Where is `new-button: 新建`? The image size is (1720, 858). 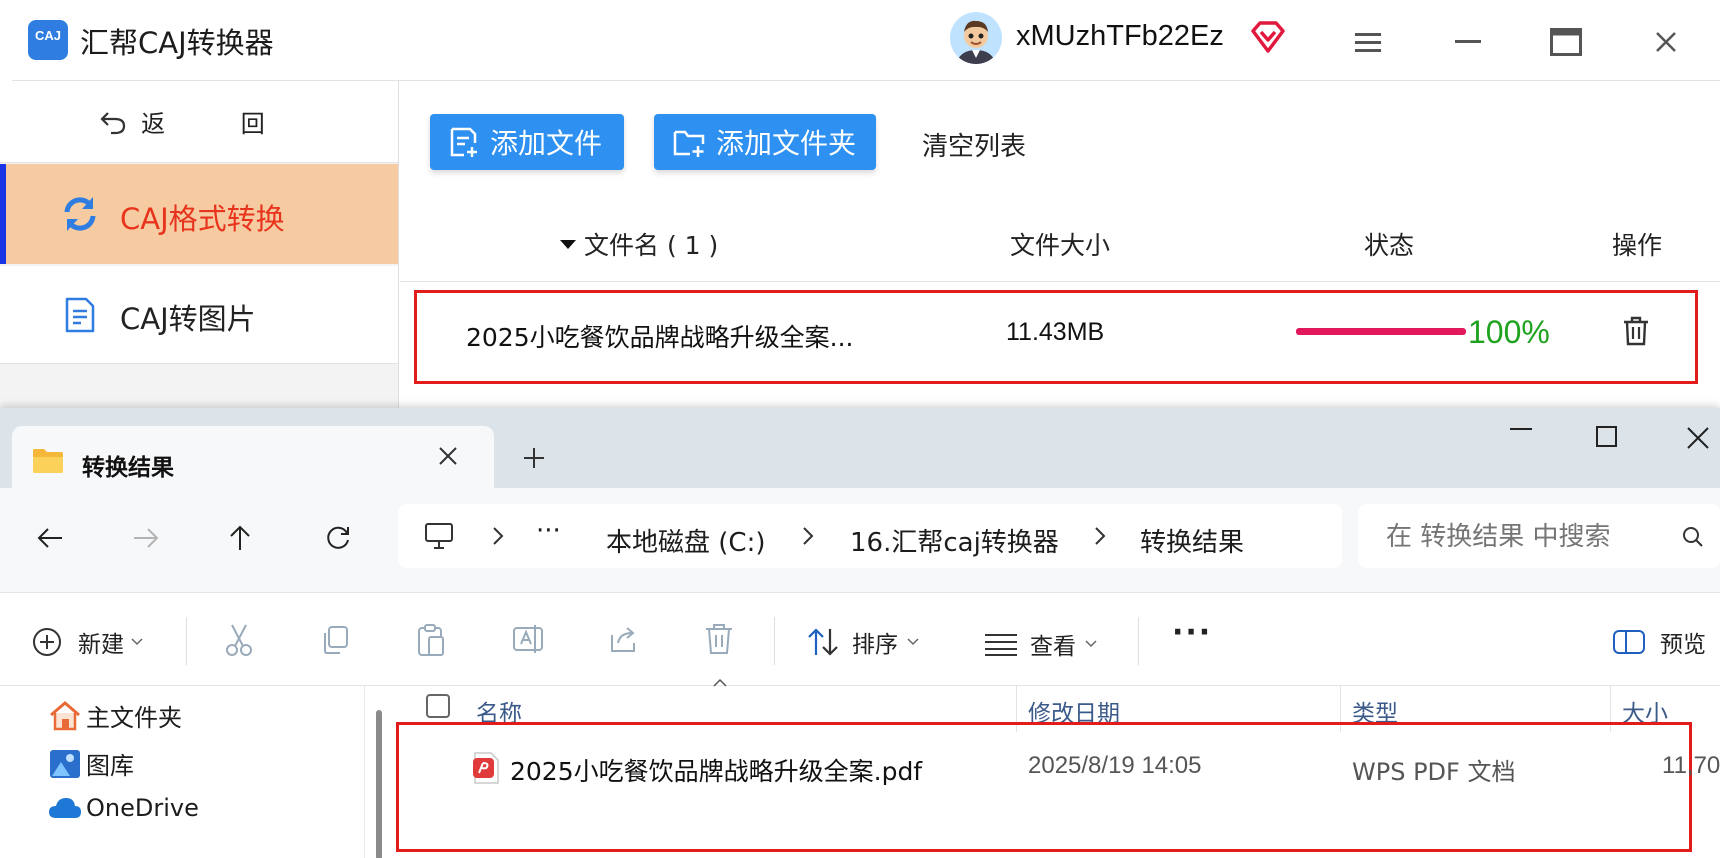
new-button: 新建 is located at coordinates (88, 642).